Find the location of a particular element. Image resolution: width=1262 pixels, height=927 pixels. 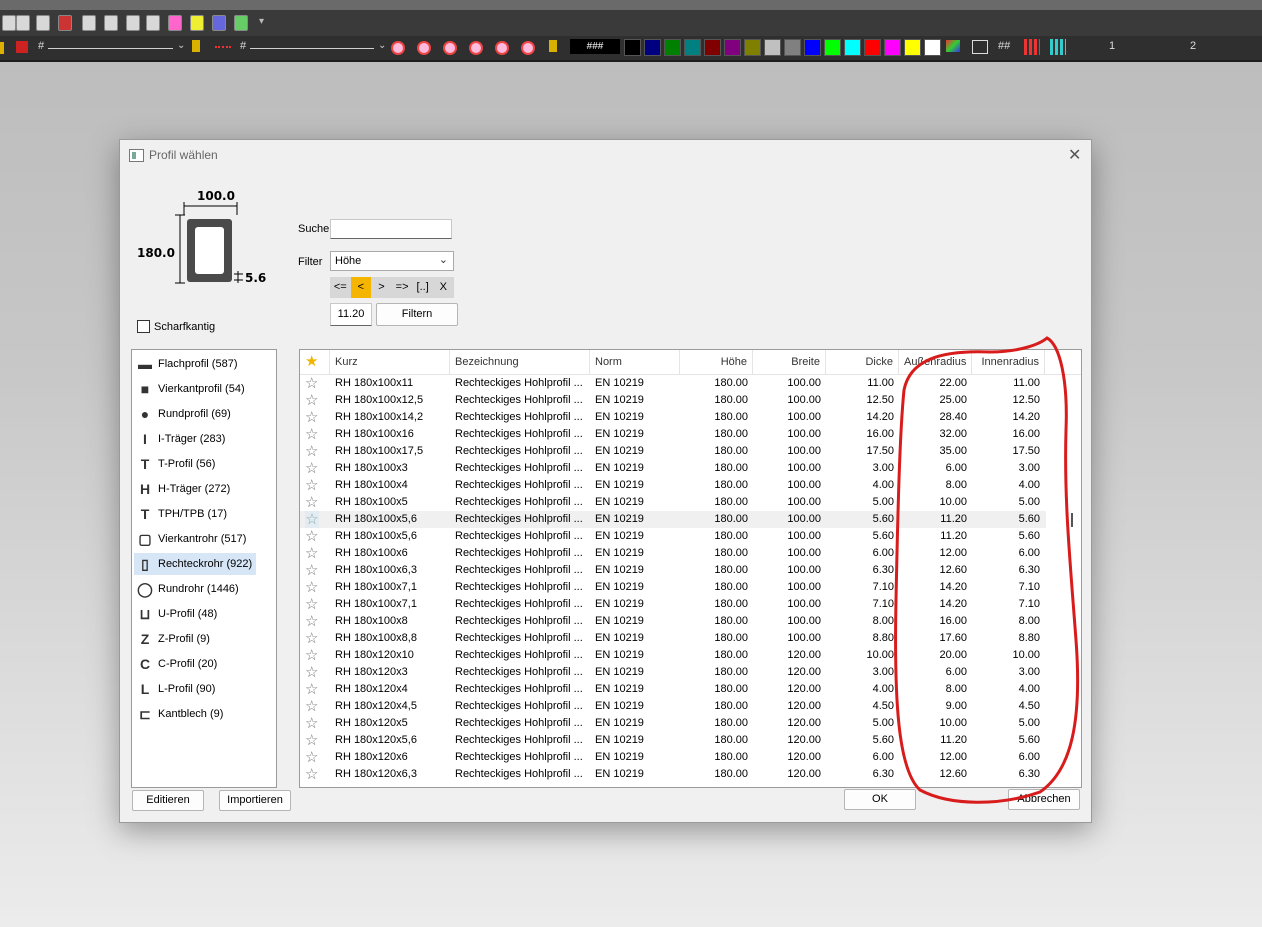

operator-button: < is located at coordinates (361, 287).